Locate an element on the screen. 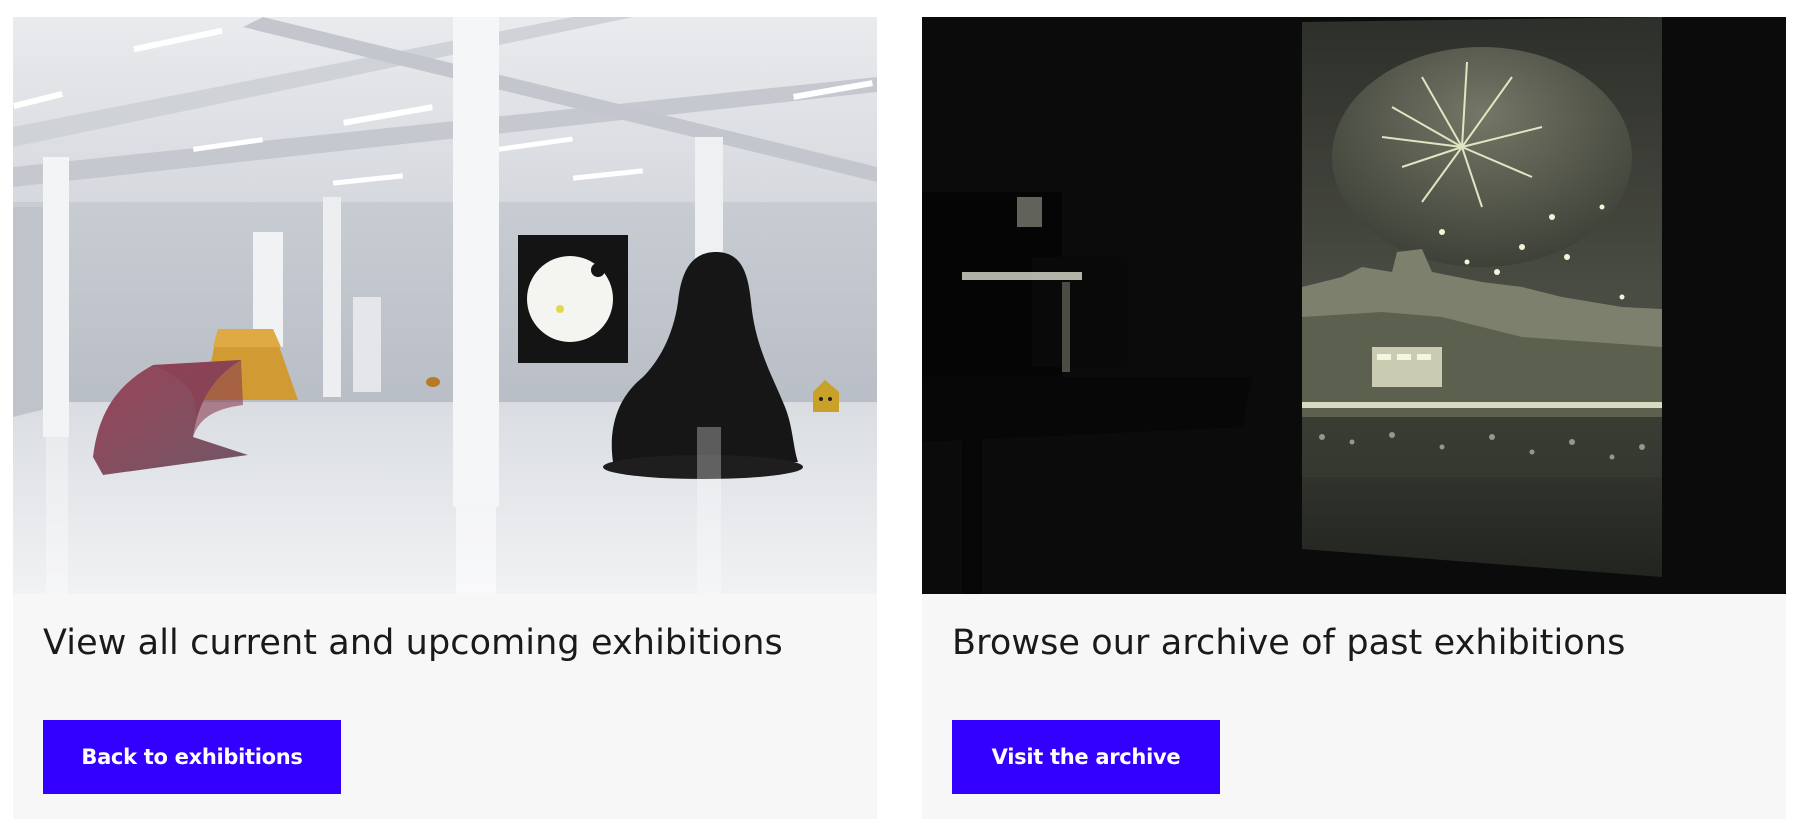  card-title: Browse our archive of past exhibitions is located at coordinates (1289, 643).